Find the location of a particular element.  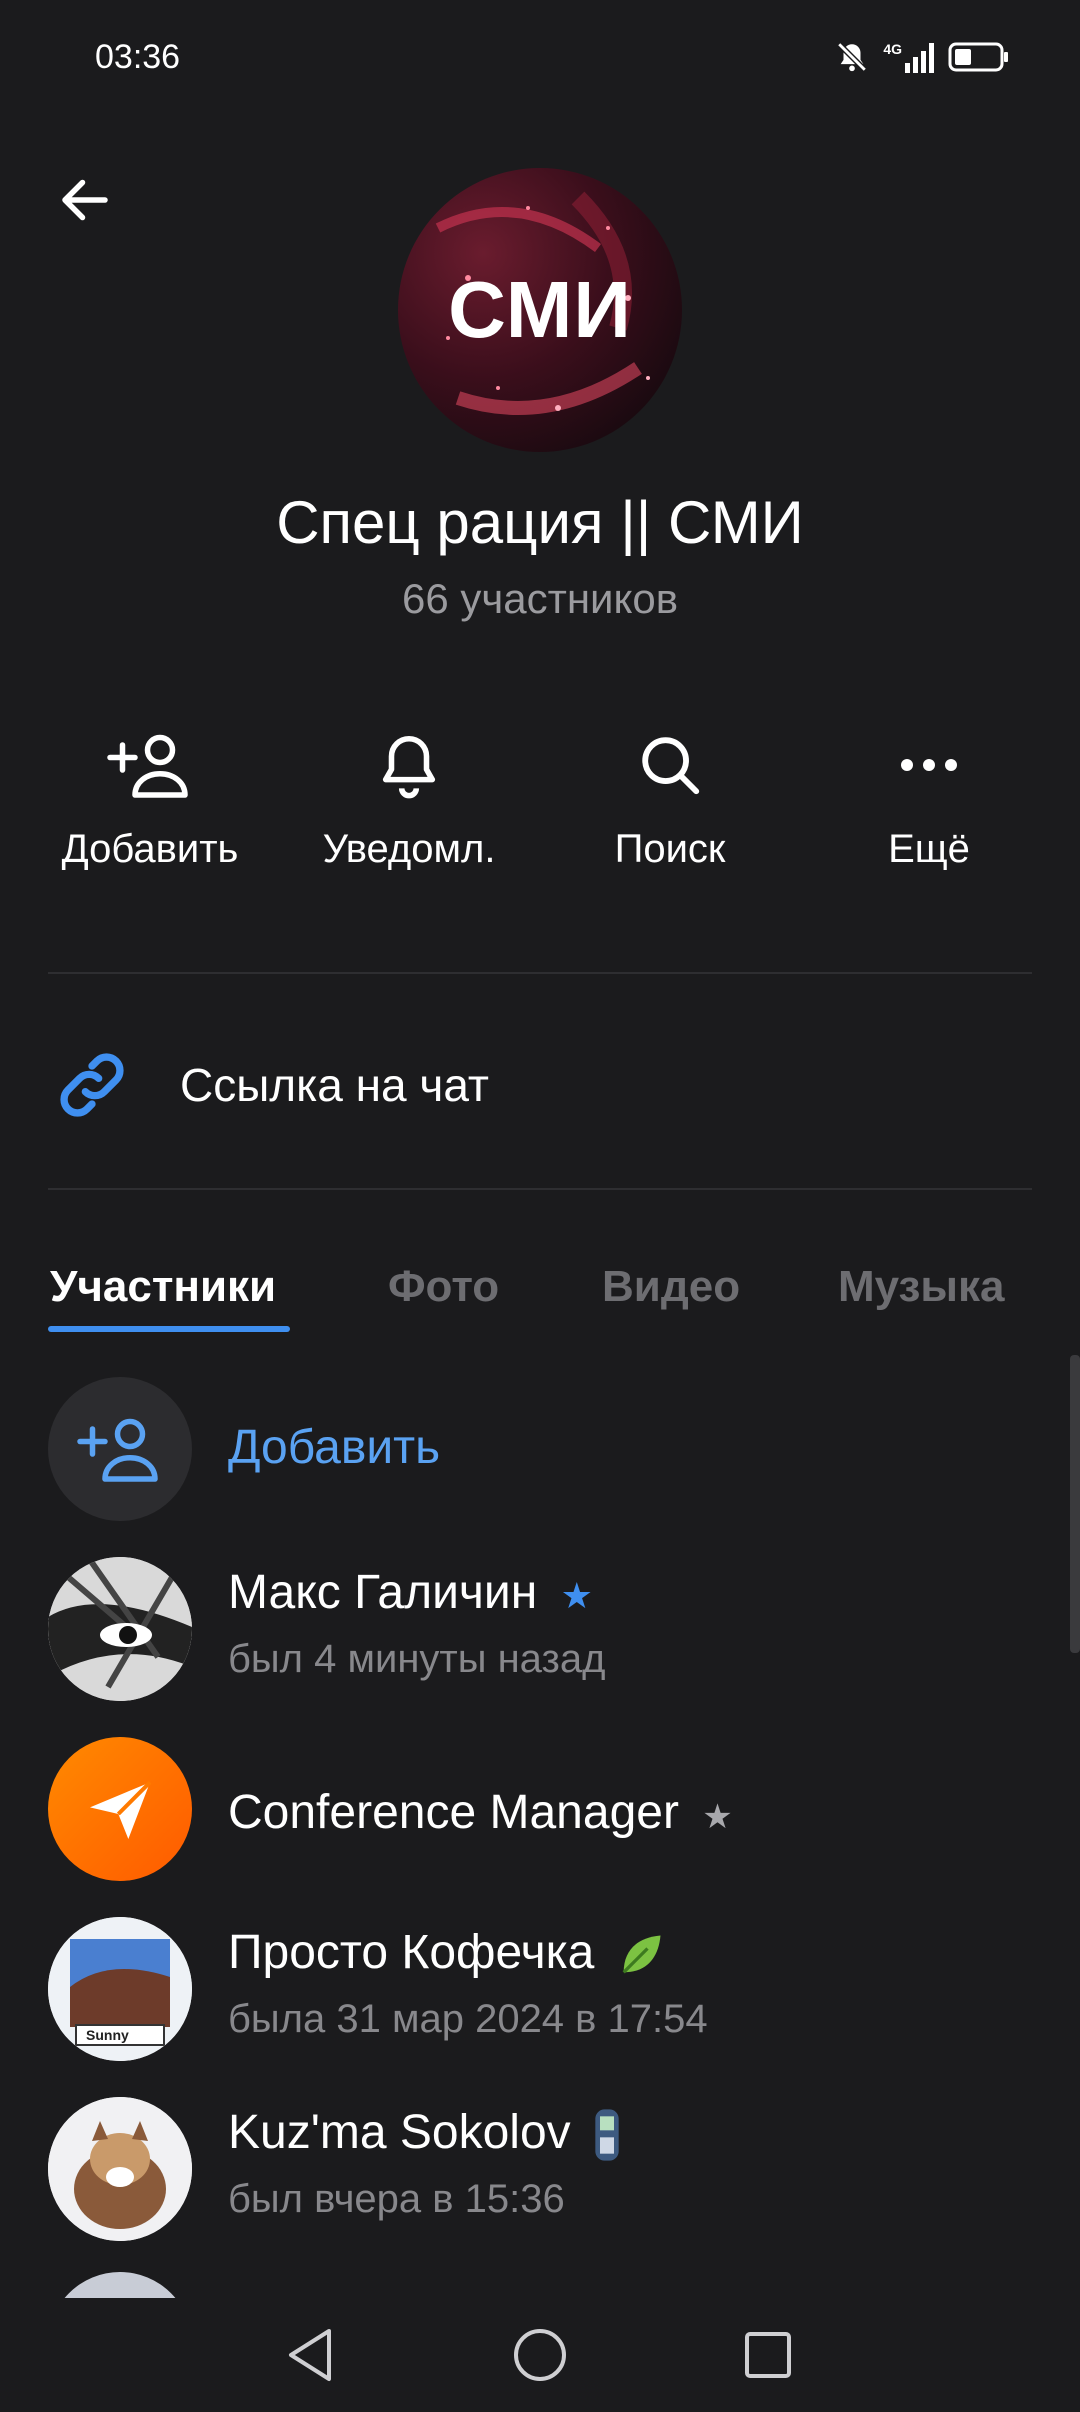

nav-home-button is located at coordinates (540, 2355).